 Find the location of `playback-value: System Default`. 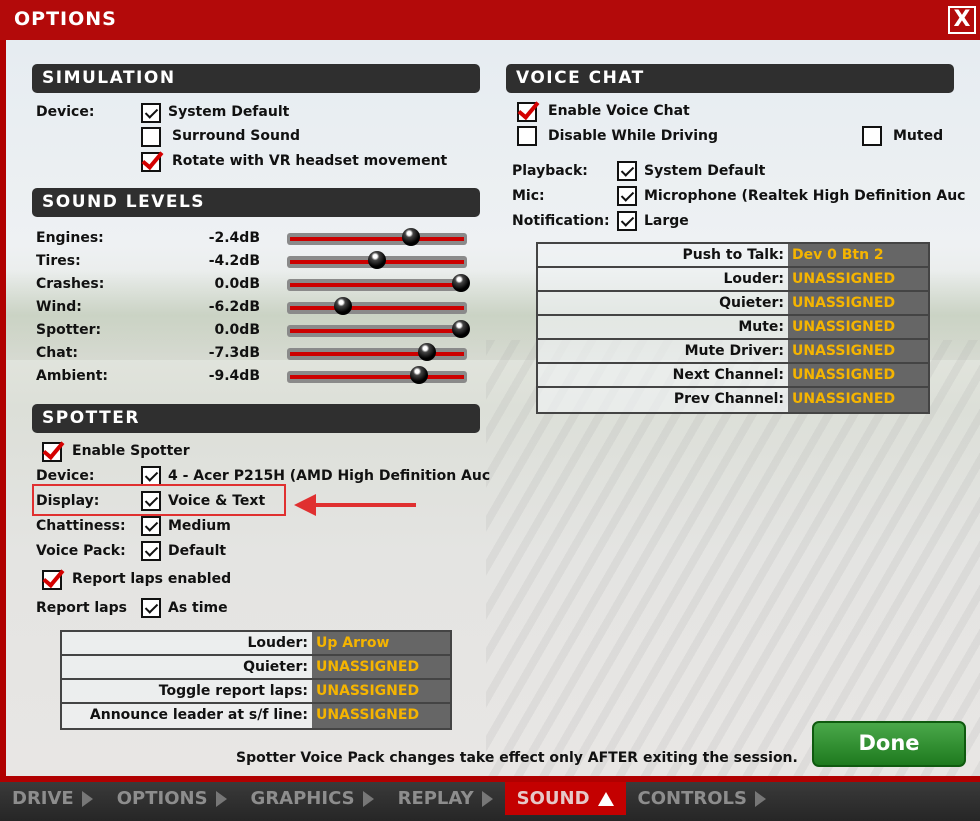

playback-value: System Default is located at coordinates (705, 171).